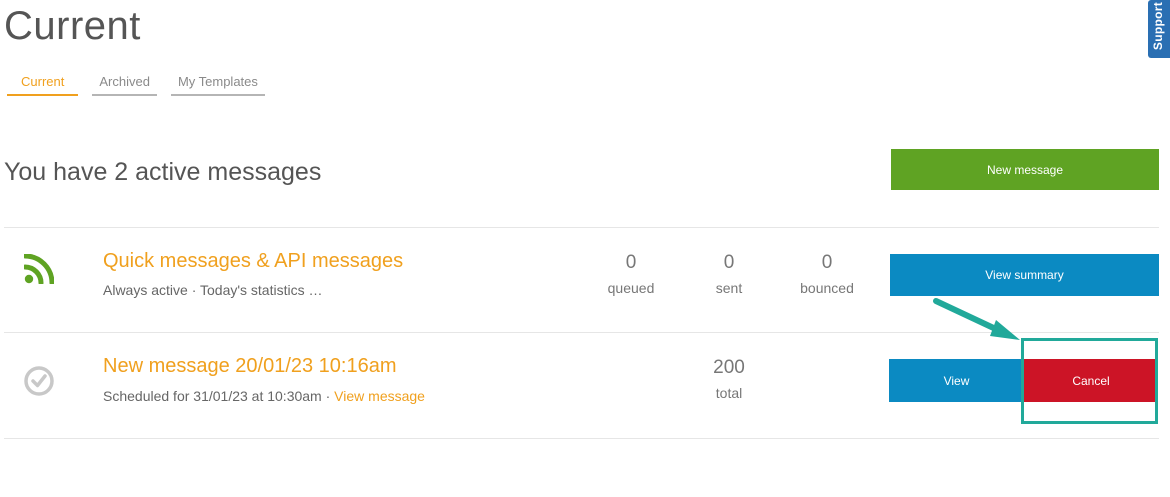 This screenshot has height=497, width=1170. I want to click on stat-sent-value: 0, so click(729, 262).